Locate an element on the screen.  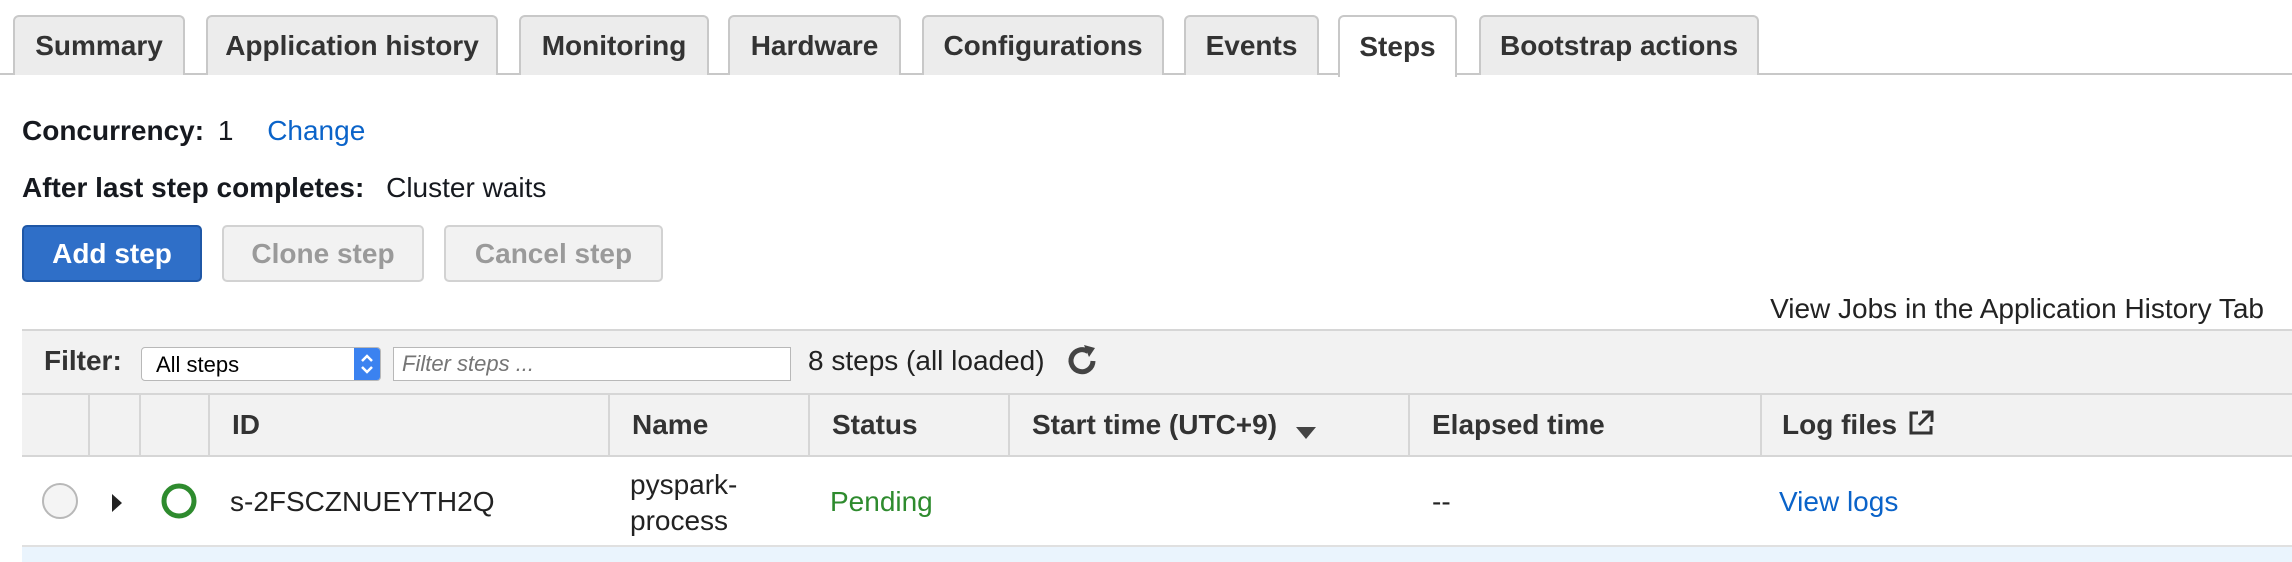
after-last-step-value: Cluster waits is located at coordinates (466, 187).